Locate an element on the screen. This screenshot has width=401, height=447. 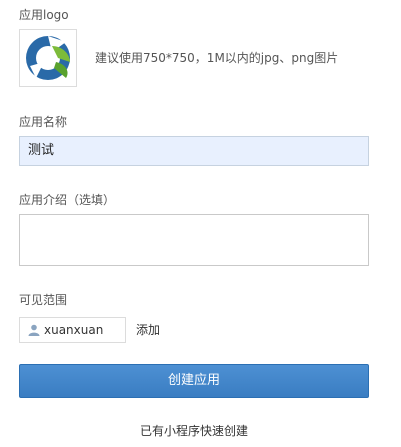
intro-label: 应用介绍（选填） is located at coordinates (67, 200).